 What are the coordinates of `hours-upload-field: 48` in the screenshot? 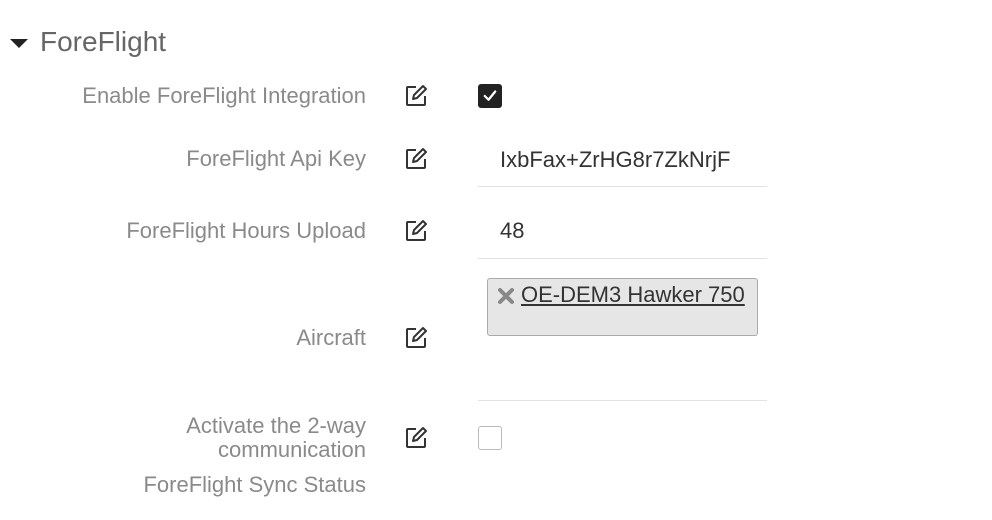 It's located at (622, 230).